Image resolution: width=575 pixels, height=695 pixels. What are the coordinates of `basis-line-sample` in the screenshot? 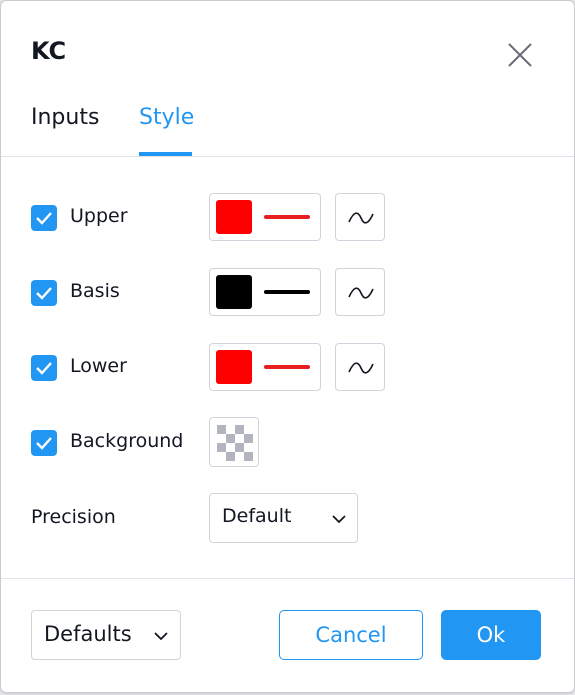 It's located at (287, 292).